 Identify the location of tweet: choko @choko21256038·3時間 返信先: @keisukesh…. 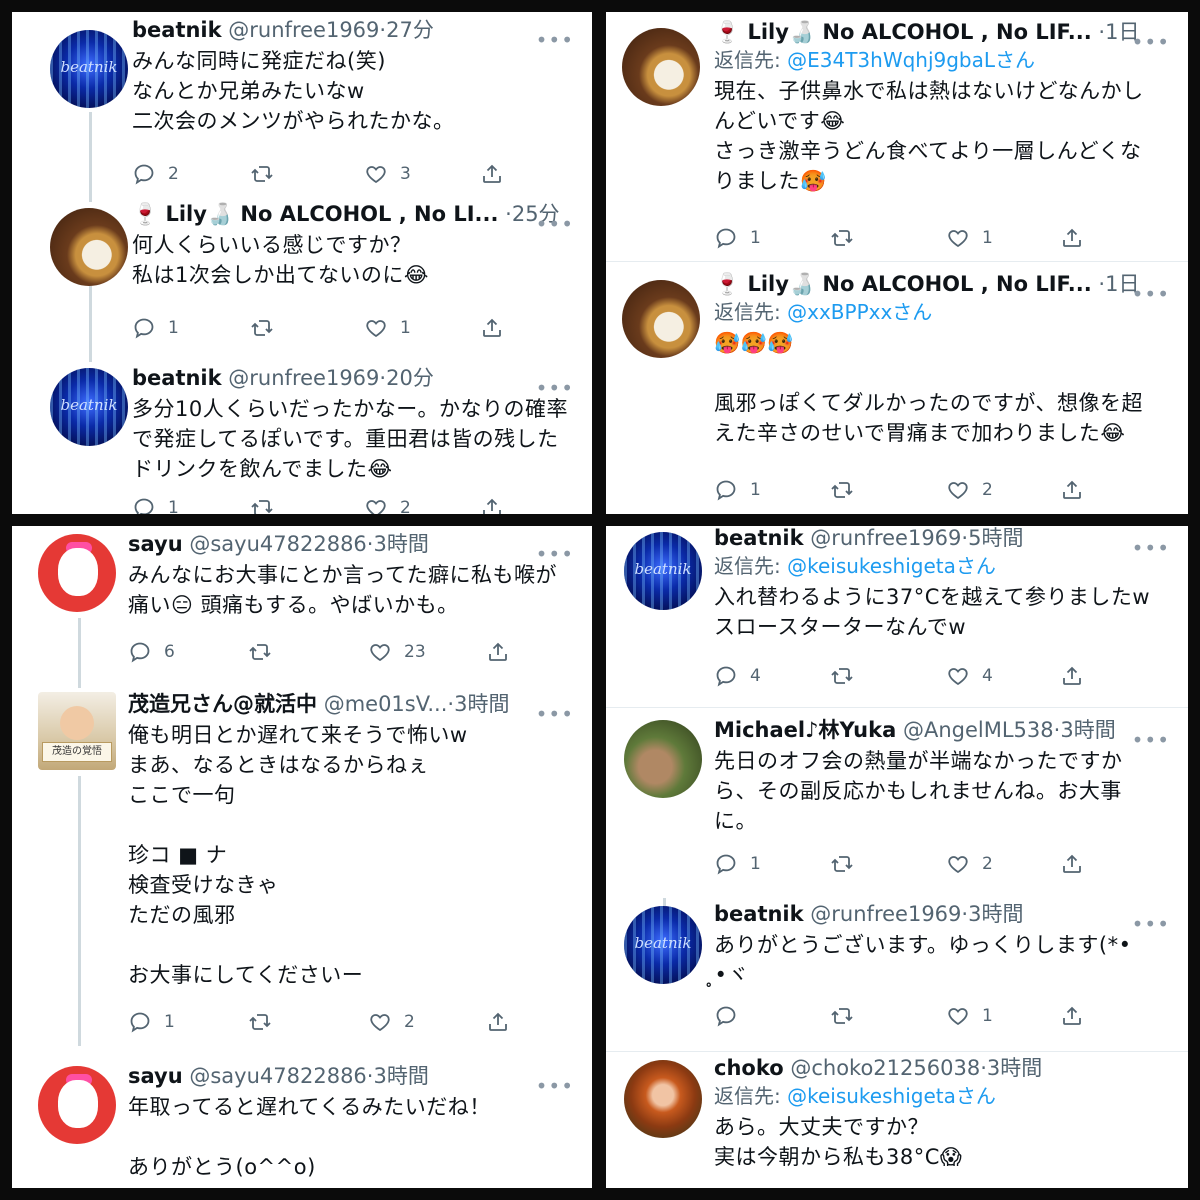
(897, 1121).